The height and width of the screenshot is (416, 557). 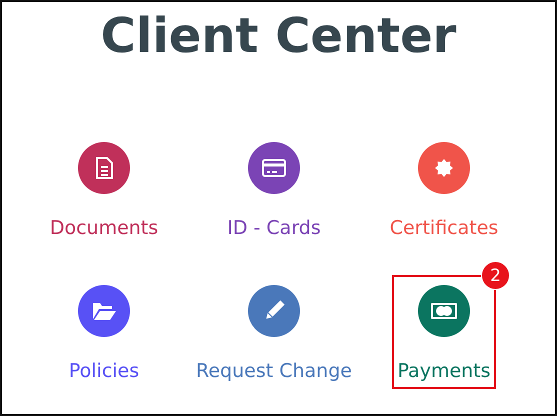 I want to click on page-title: Client Center, so click(x=279, y=36).